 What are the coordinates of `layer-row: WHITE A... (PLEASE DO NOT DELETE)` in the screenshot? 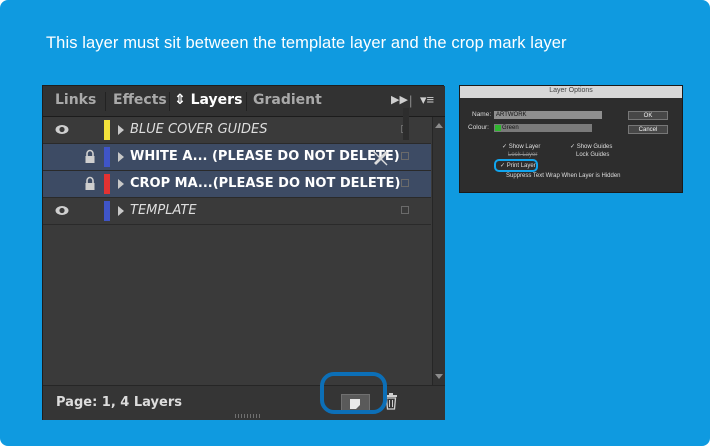 It's located at (237, 157).